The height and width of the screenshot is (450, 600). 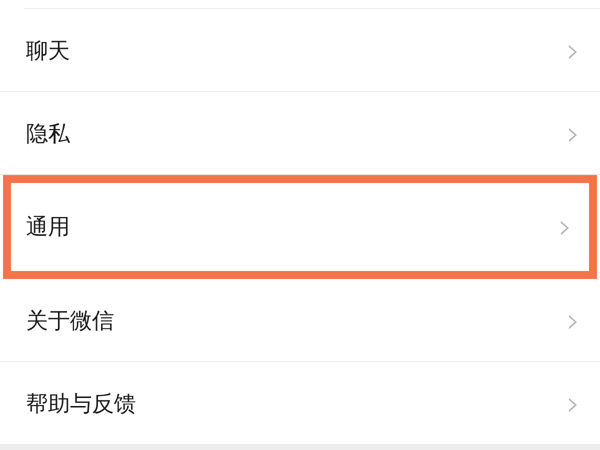 I want to click on settings-label: 聊天, so click(x=48, y=52).